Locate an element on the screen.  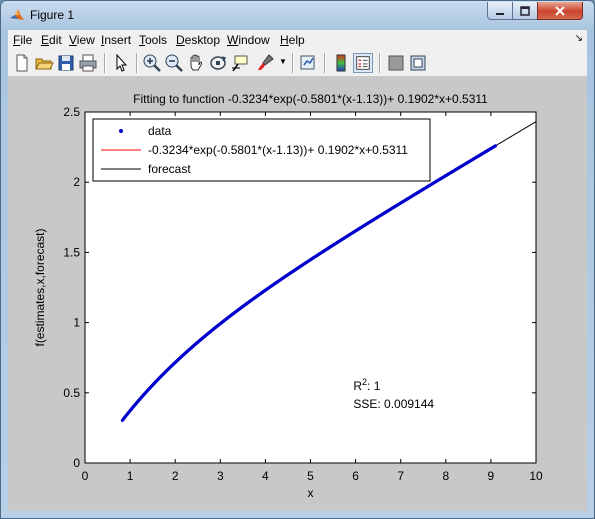
data-point is located at coordinates (495, 146).